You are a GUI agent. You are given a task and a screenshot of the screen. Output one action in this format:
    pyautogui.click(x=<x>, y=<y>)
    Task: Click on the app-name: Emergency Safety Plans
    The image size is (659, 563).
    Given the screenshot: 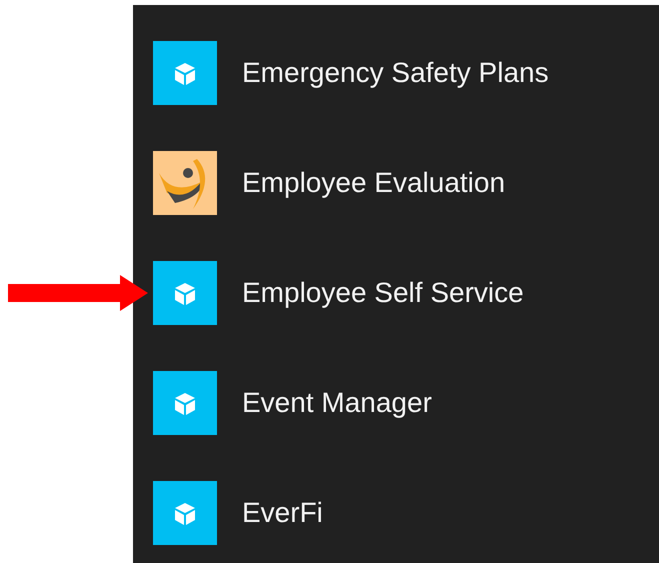 What is the action you would take?
    pyautogui.click(x=395, y=73)
    